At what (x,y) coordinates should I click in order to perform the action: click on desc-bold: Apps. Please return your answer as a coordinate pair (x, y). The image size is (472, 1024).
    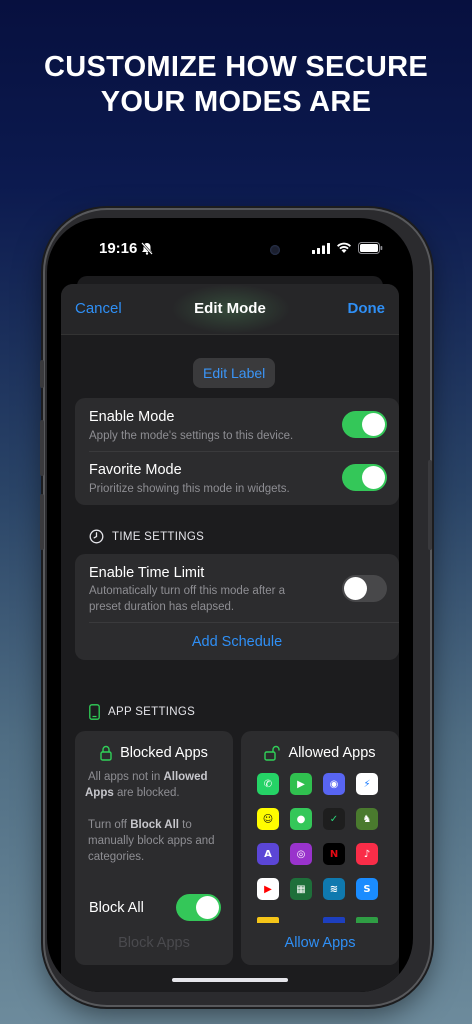
    Looking at the image, I should click on (99, 793).